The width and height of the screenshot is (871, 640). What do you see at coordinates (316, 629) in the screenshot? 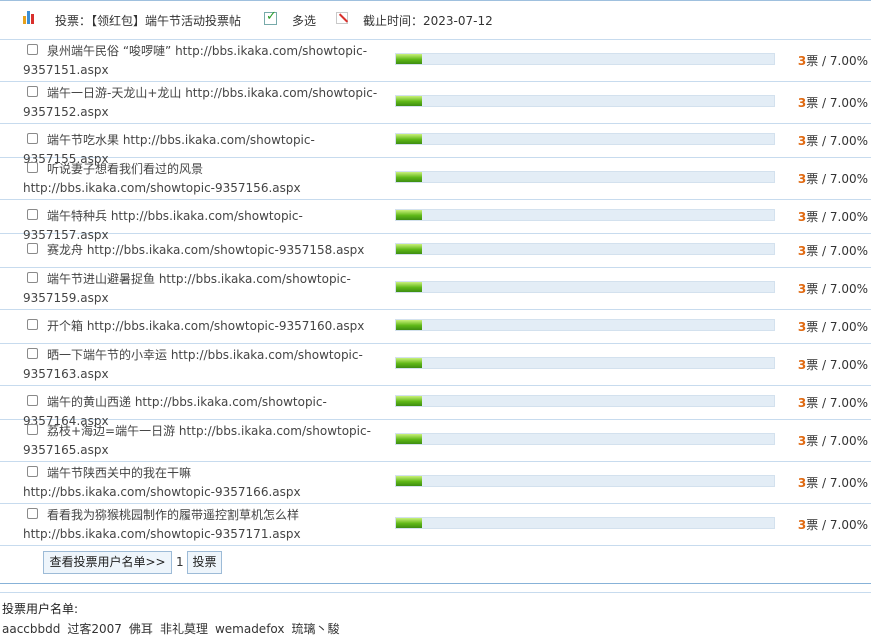
I see `voter-name: 琉璃丶駿` at bounding box center [316, 629].